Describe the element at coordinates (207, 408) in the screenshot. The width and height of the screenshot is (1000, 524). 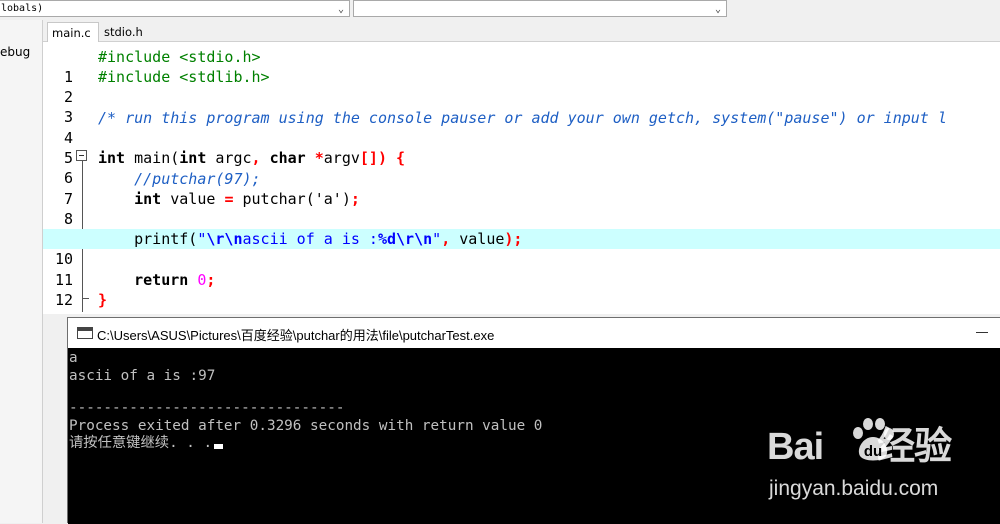
I see `console-line: --------------------------------` at that location.